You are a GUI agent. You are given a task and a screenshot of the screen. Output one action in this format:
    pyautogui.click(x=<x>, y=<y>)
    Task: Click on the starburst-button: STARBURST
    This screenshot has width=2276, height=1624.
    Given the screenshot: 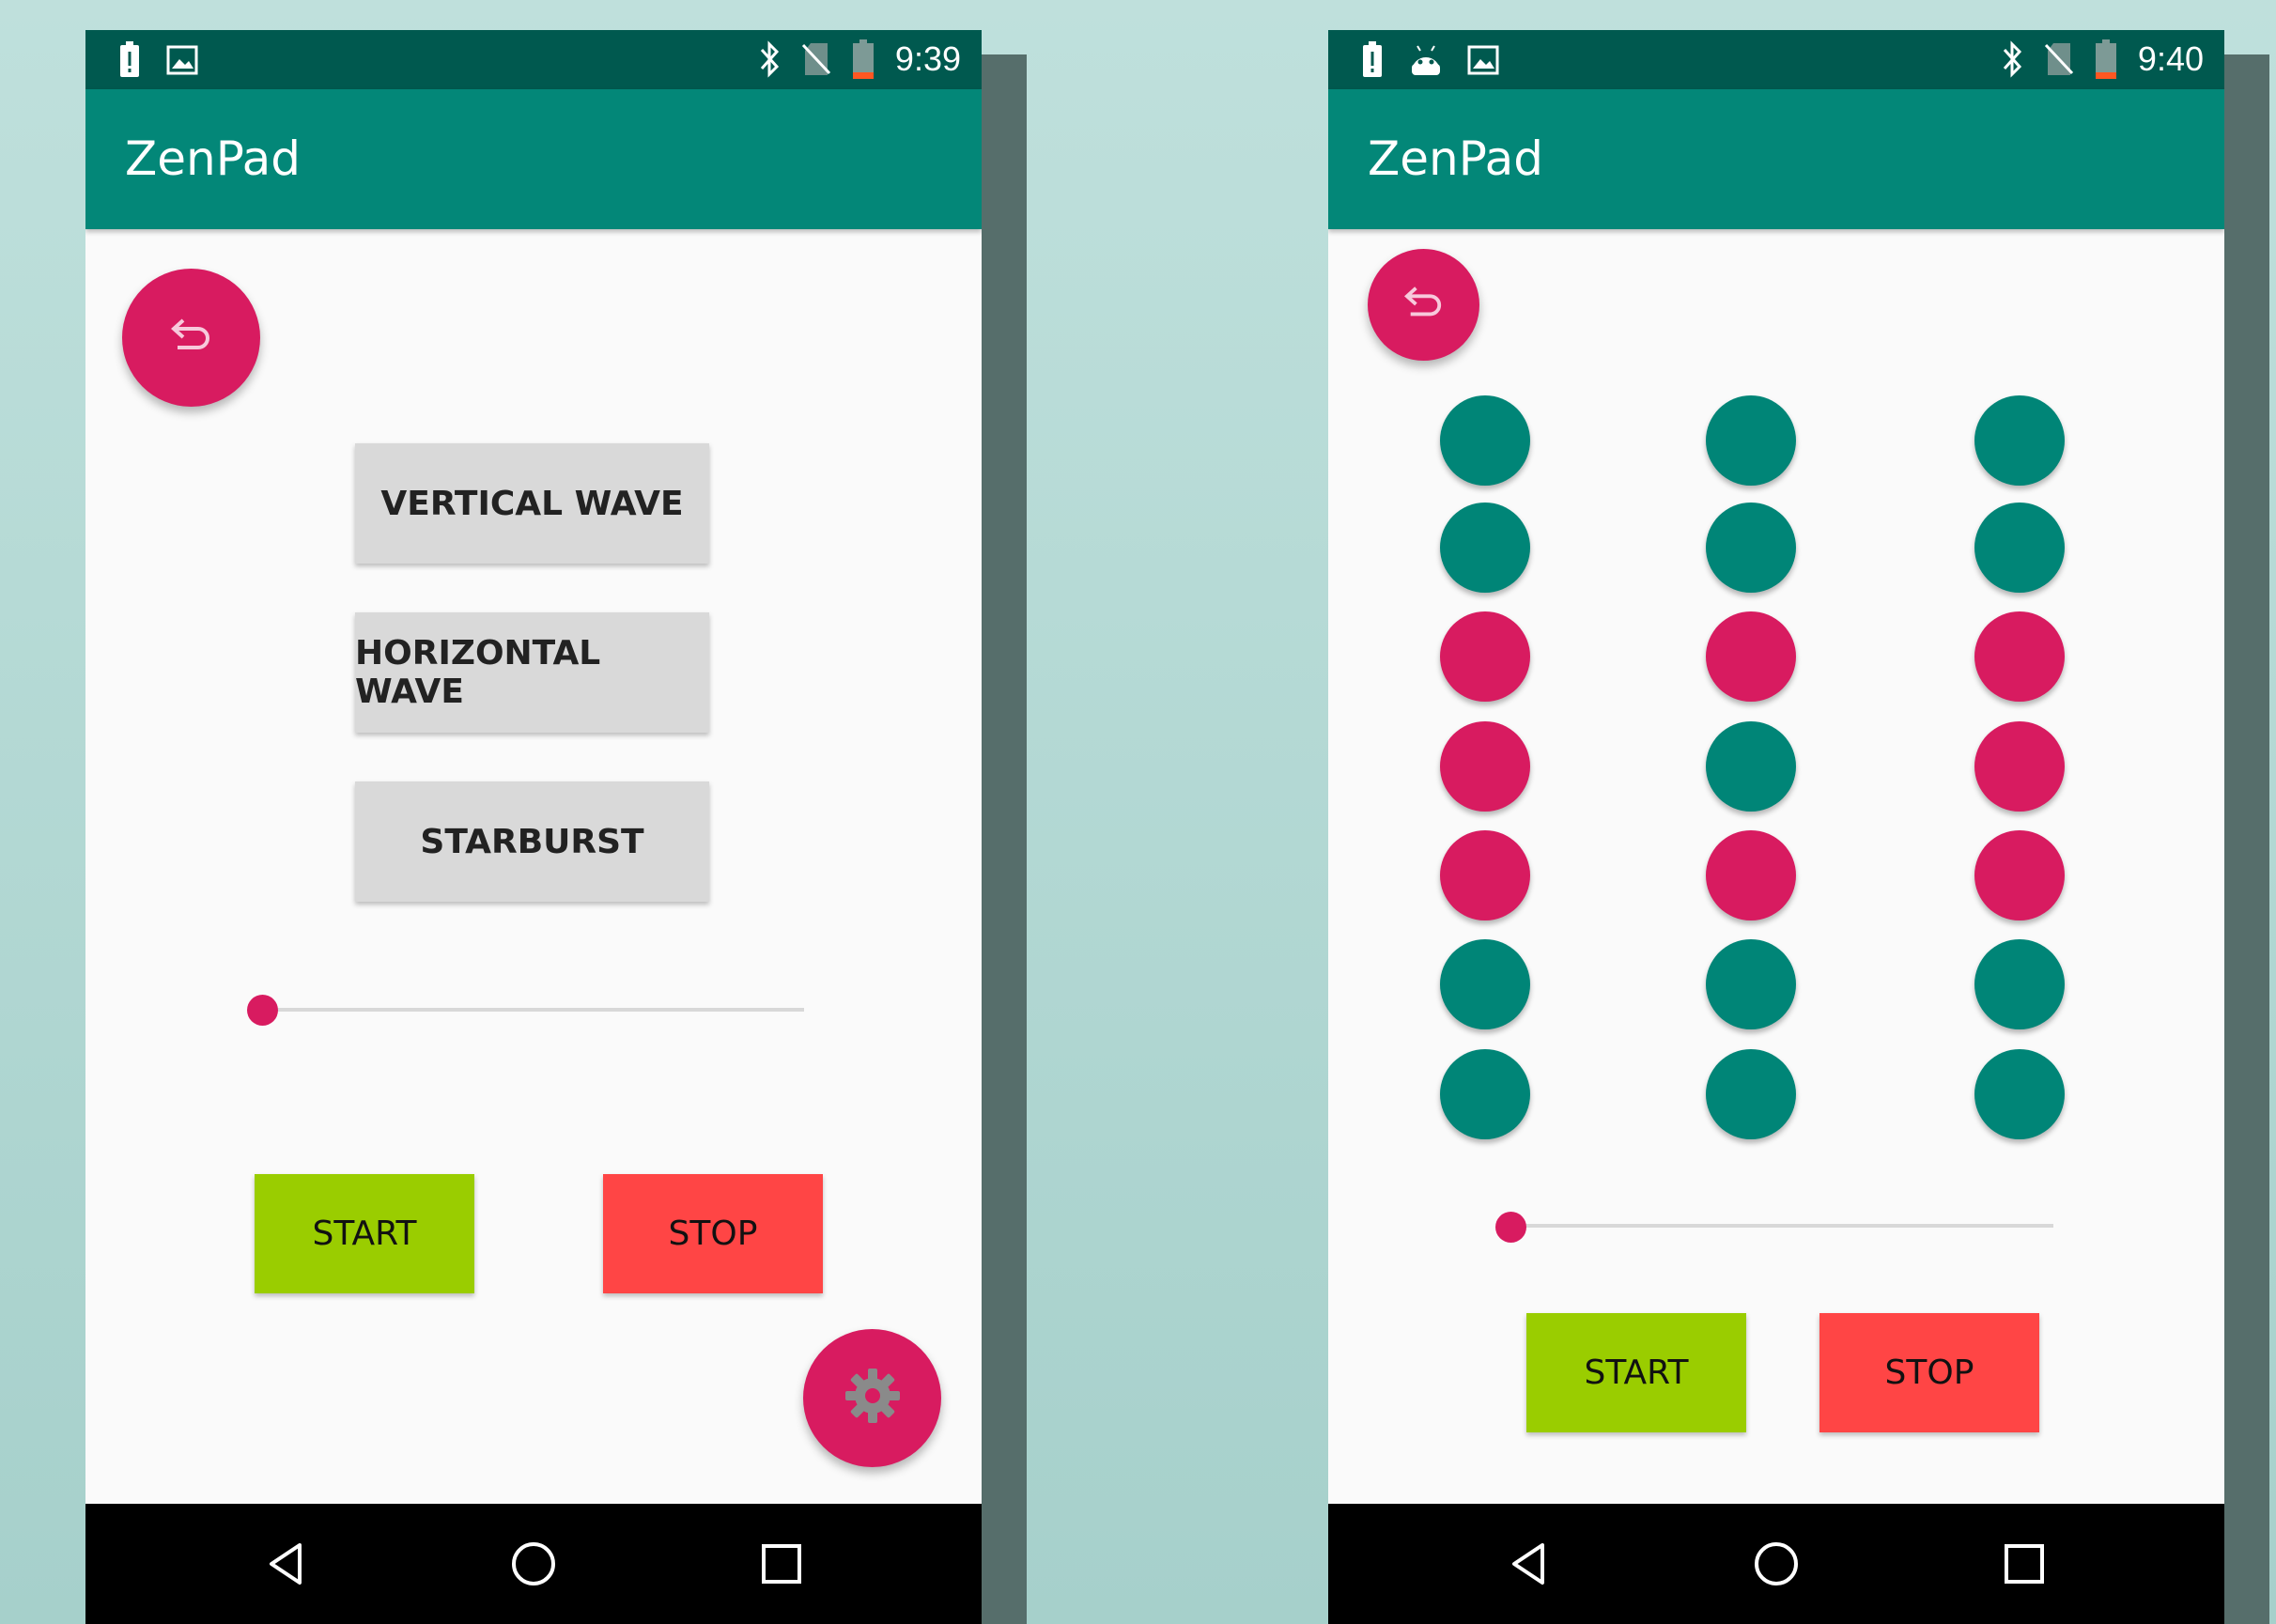 What is the action you would take?
    pyautogui.click(x=532, y=842)
    